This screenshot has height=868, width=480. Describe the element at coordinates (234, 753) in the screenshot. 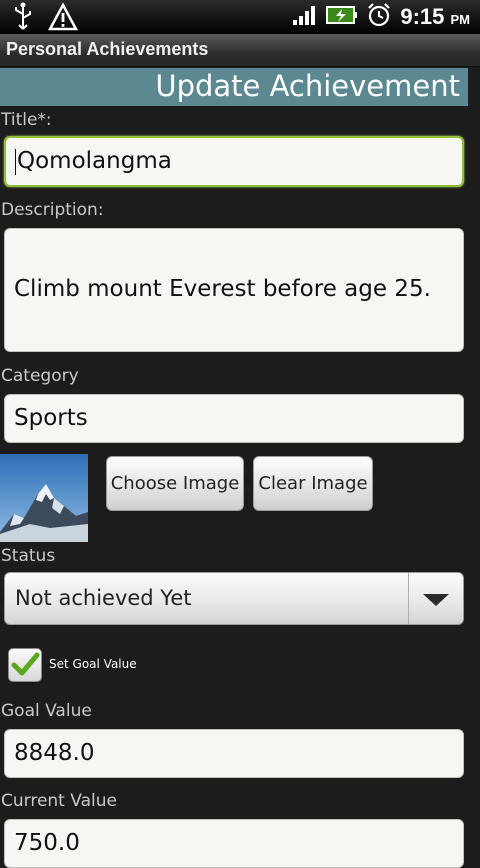

I see `goal-value-field: 8848.0` at that location.